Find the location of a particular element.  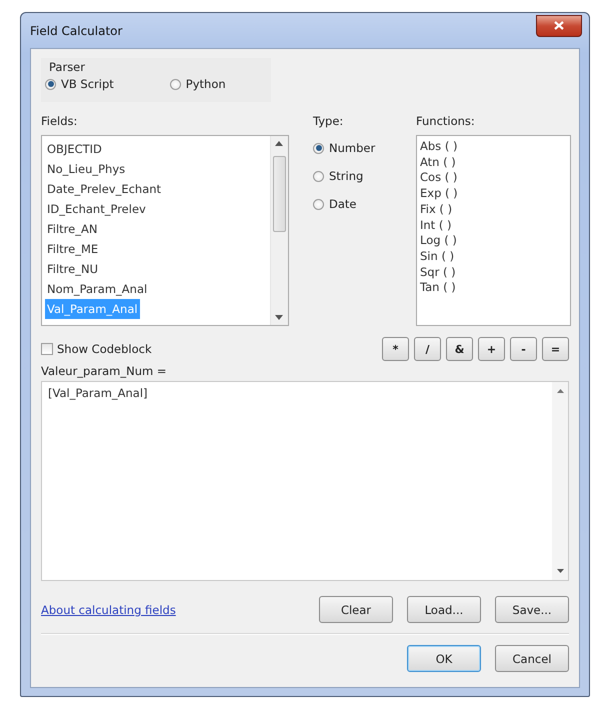

operator-button: & is located at coordinates (459, 349).